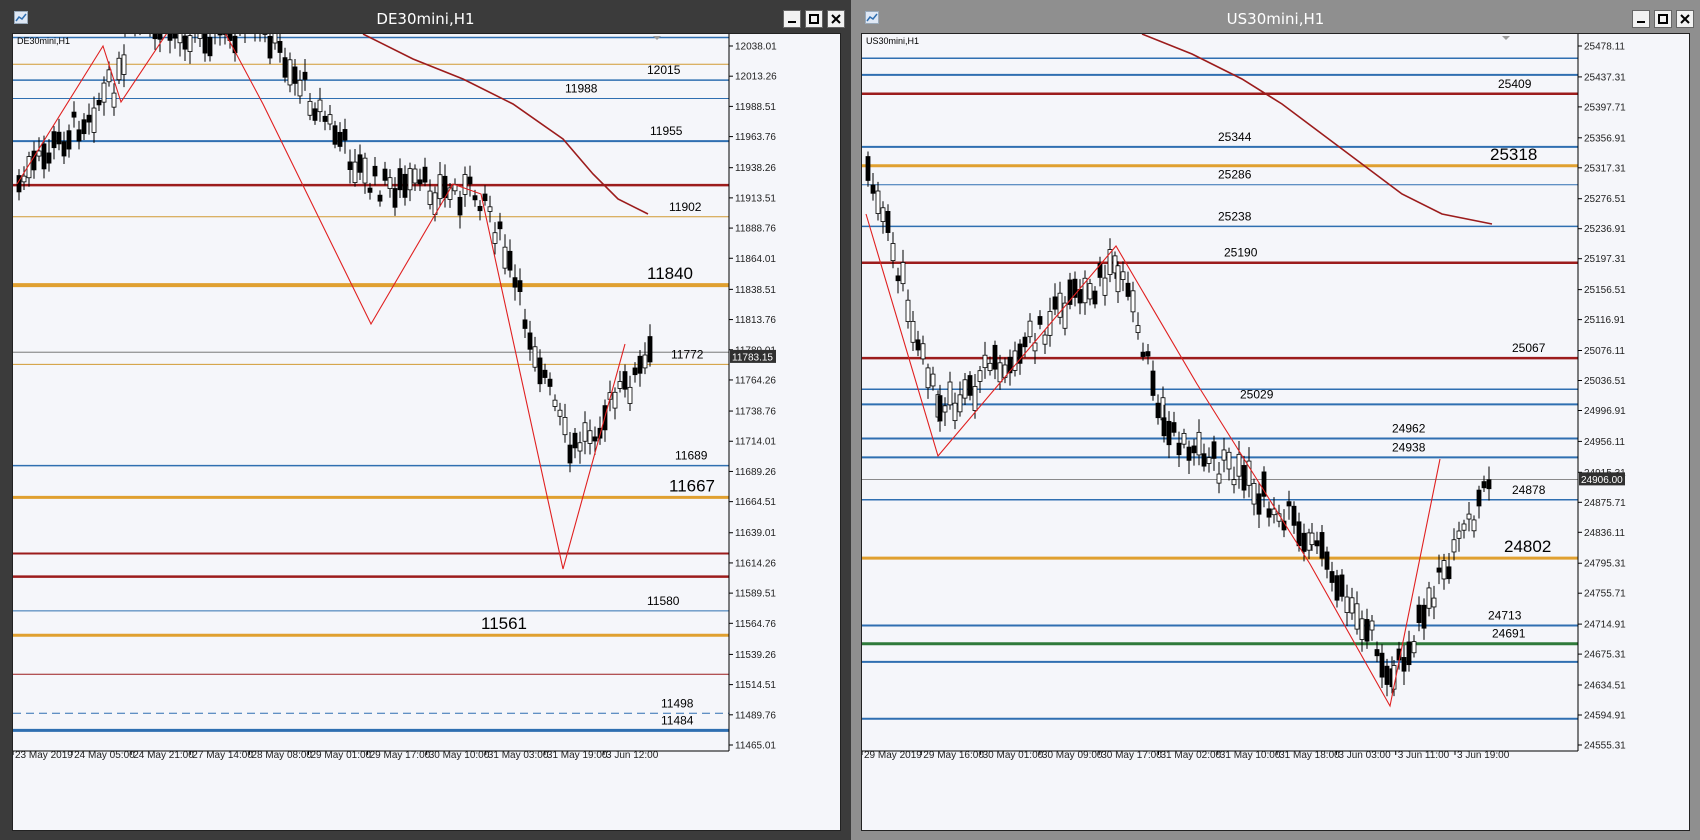 This screenshot has width=1700, height=840. Describe the element at coordinates (518, 755) in the screenshot. I see `time-tick-label: 31 May 03:00` at that location.